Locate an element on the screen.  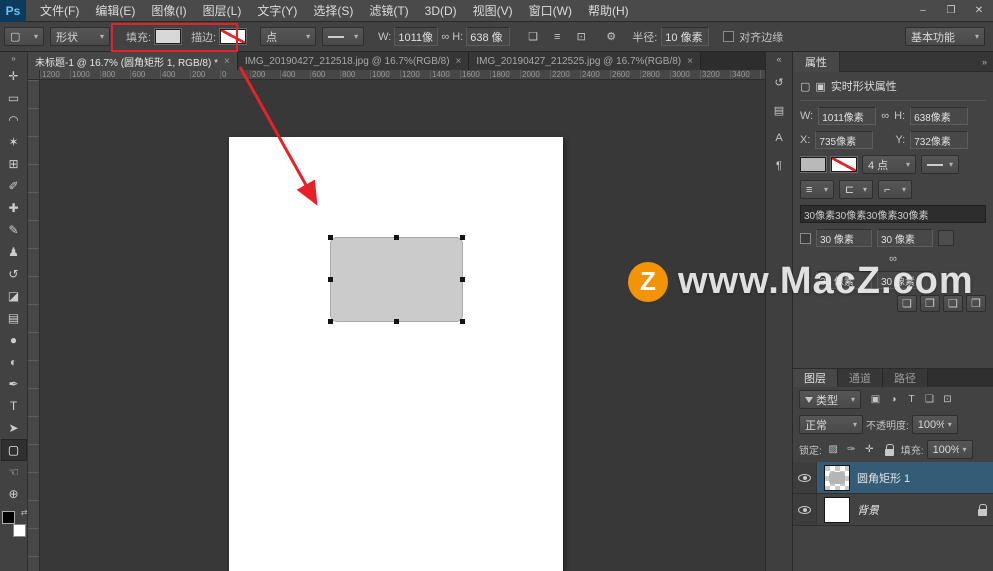
lasso-tool: ◠ is located at coordinates (14, 120).